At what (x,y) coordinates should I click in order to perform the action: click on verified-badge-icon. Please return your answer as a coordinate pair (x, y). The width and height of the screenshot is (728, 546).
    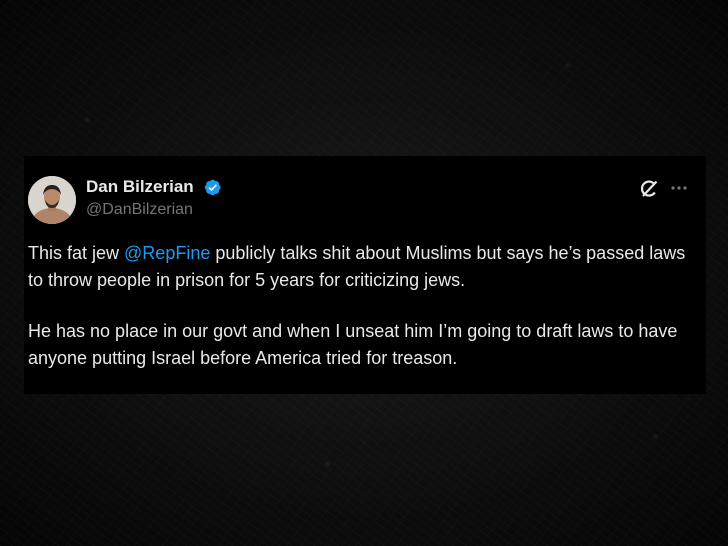
    Looking at the image, I should click on (212, 187).